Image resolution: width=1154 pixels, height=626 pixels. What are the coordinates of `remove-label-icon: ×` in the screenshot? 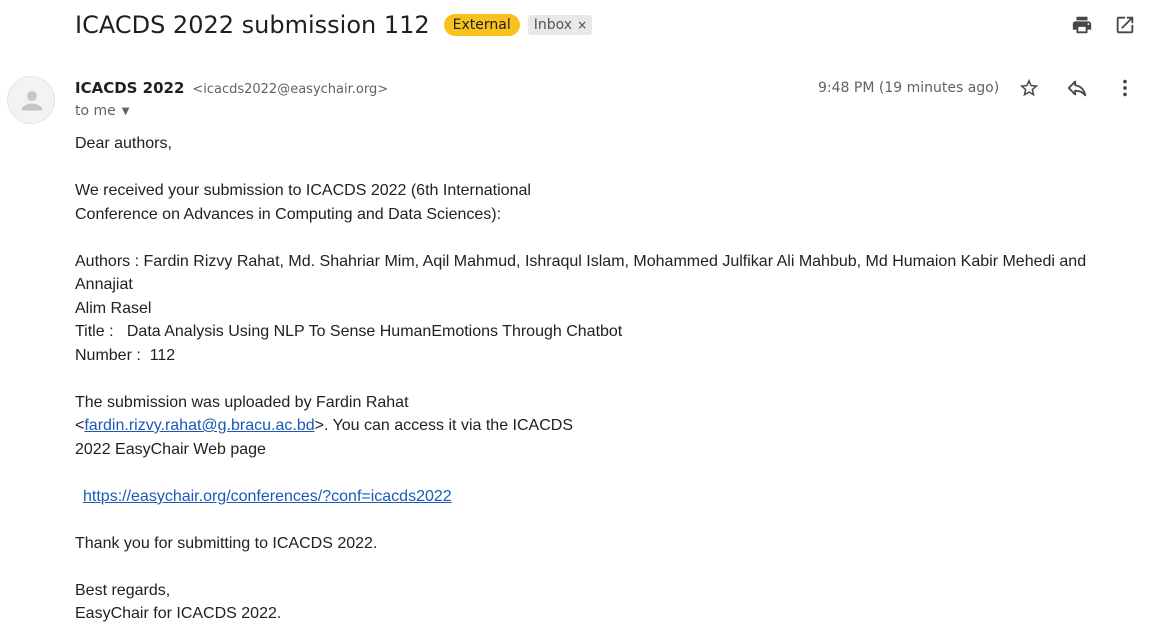 It's located at (582, 25).